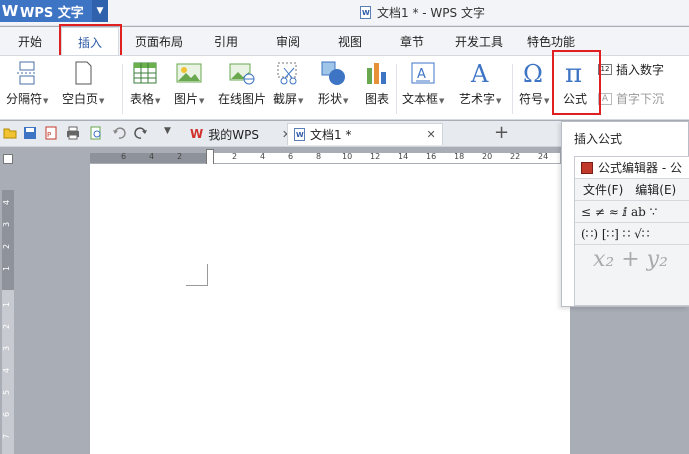 The image size is (689, 454). Describe the element at coordinates (333, 73) in the screenshot. I see `shapes-icon` at that location.